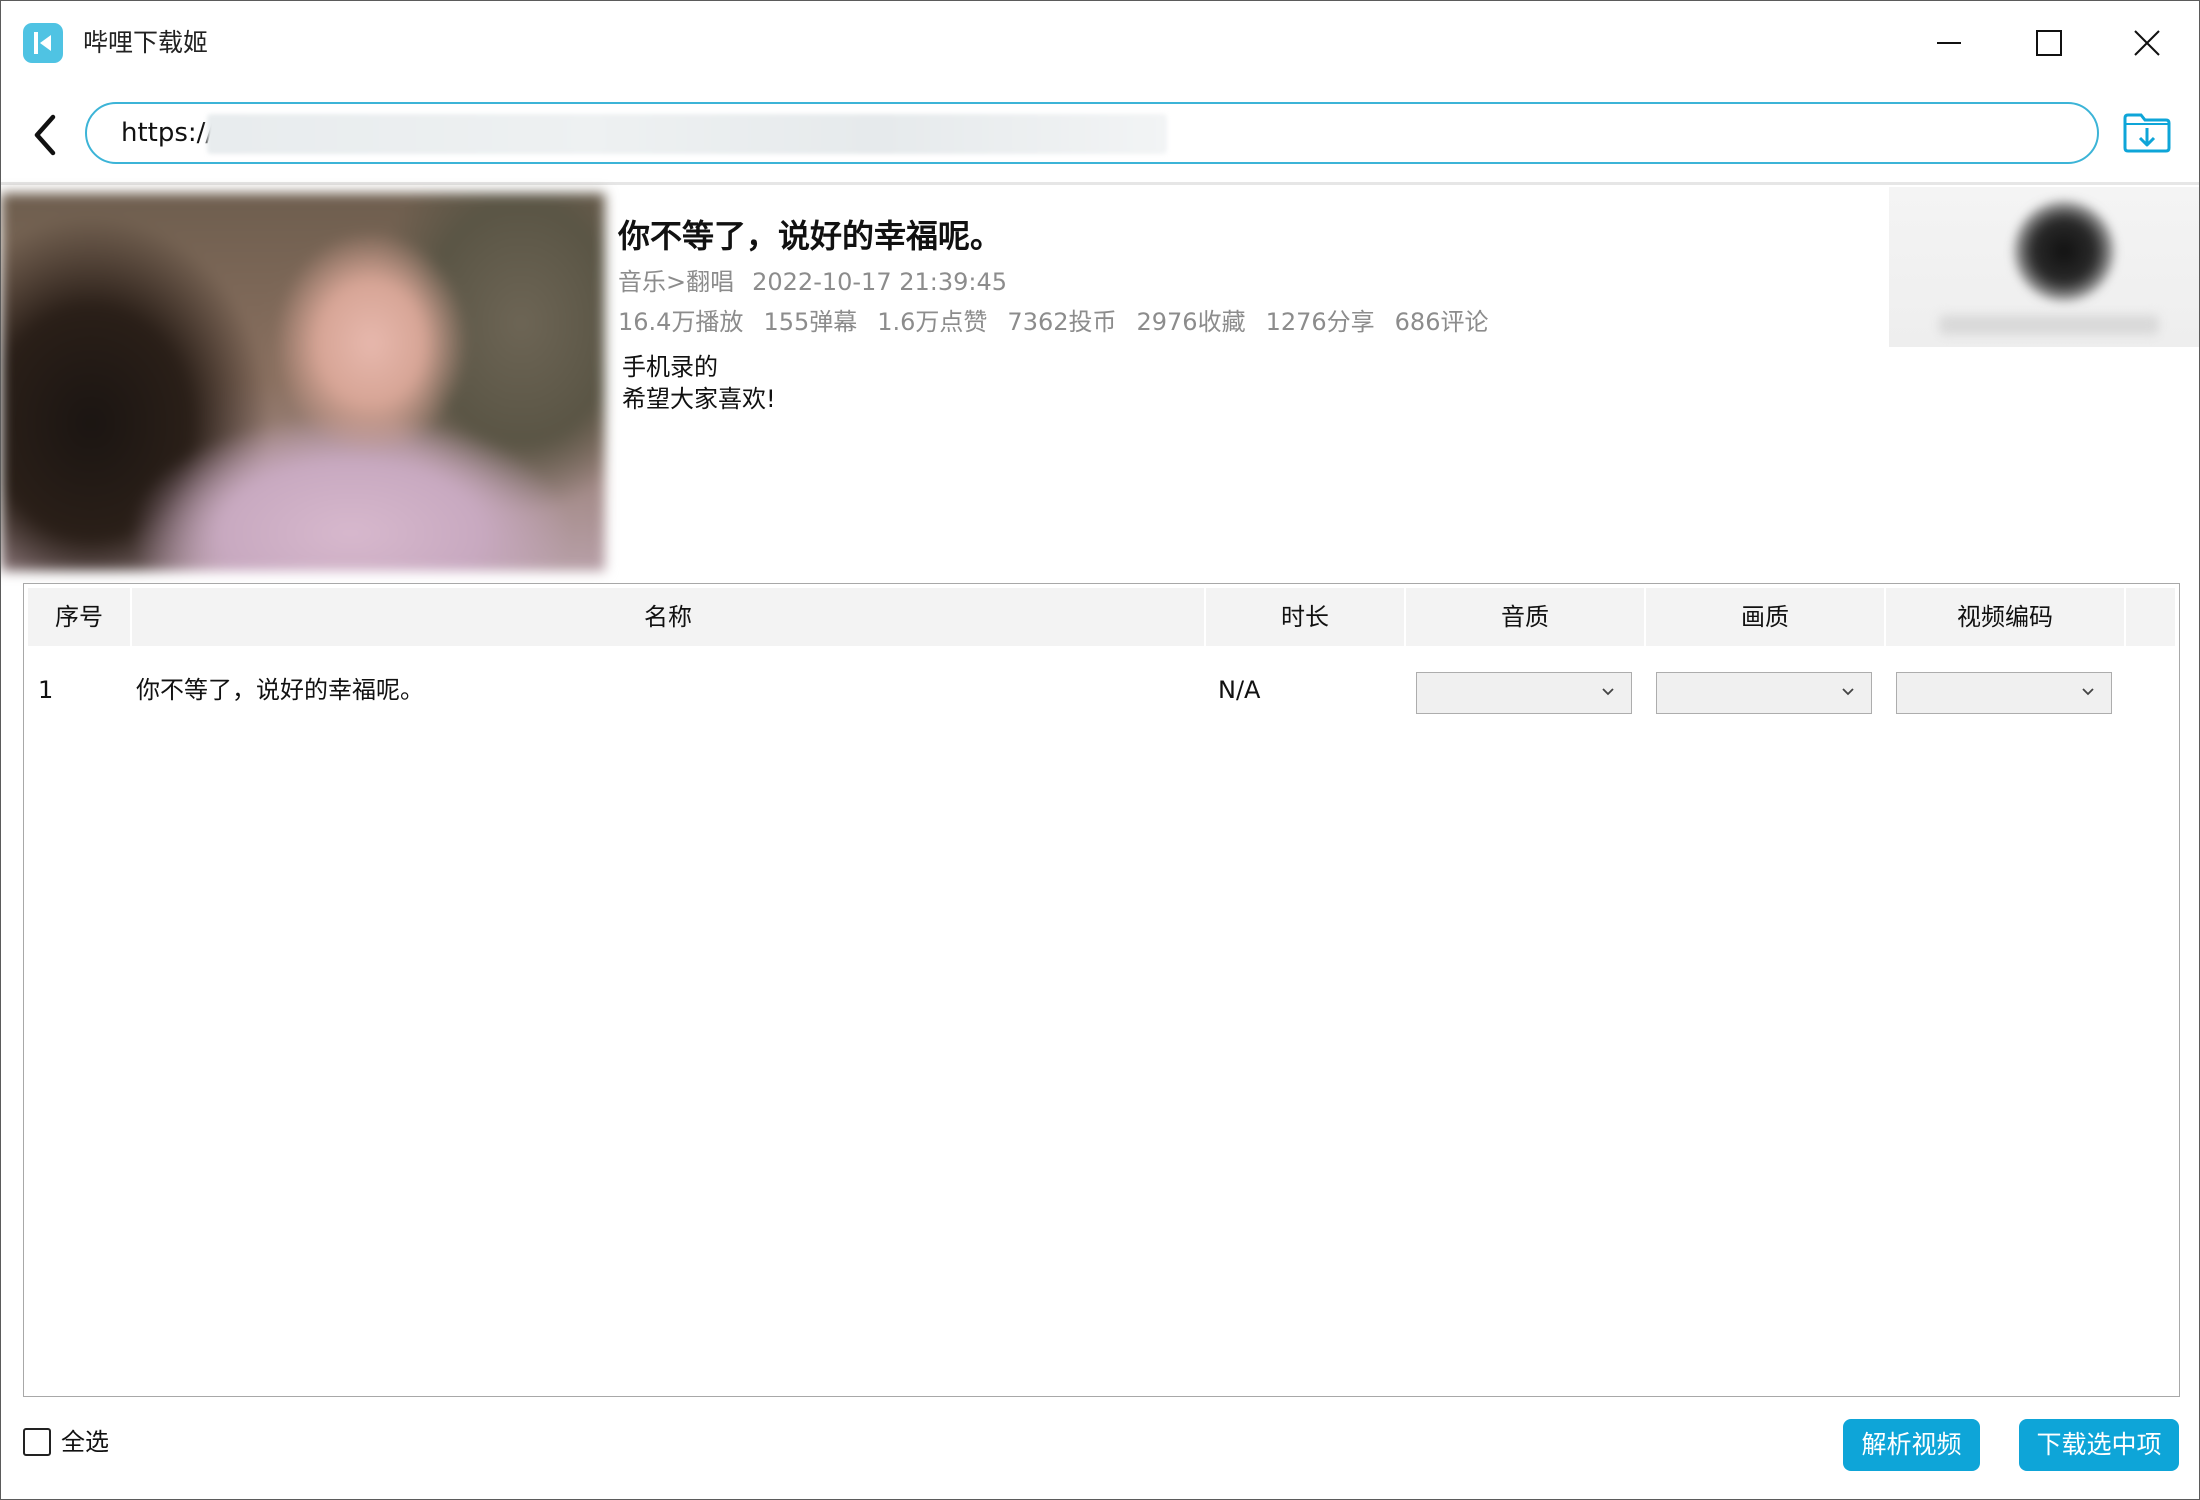 The height and width of the screenshot is (1500, 2200). I want to click on column-divider, so click(2125, 617).